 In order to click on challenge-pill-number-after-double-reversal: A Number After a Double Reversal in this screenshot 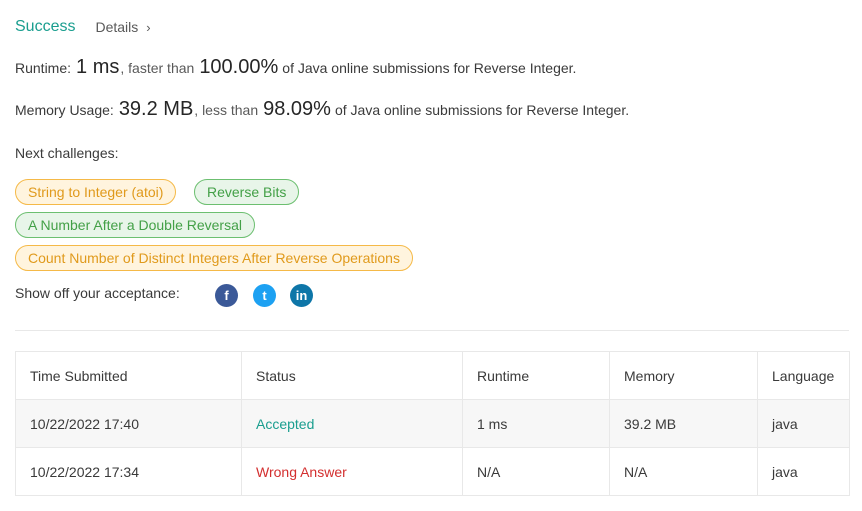, I will do `click(135, 225)`.